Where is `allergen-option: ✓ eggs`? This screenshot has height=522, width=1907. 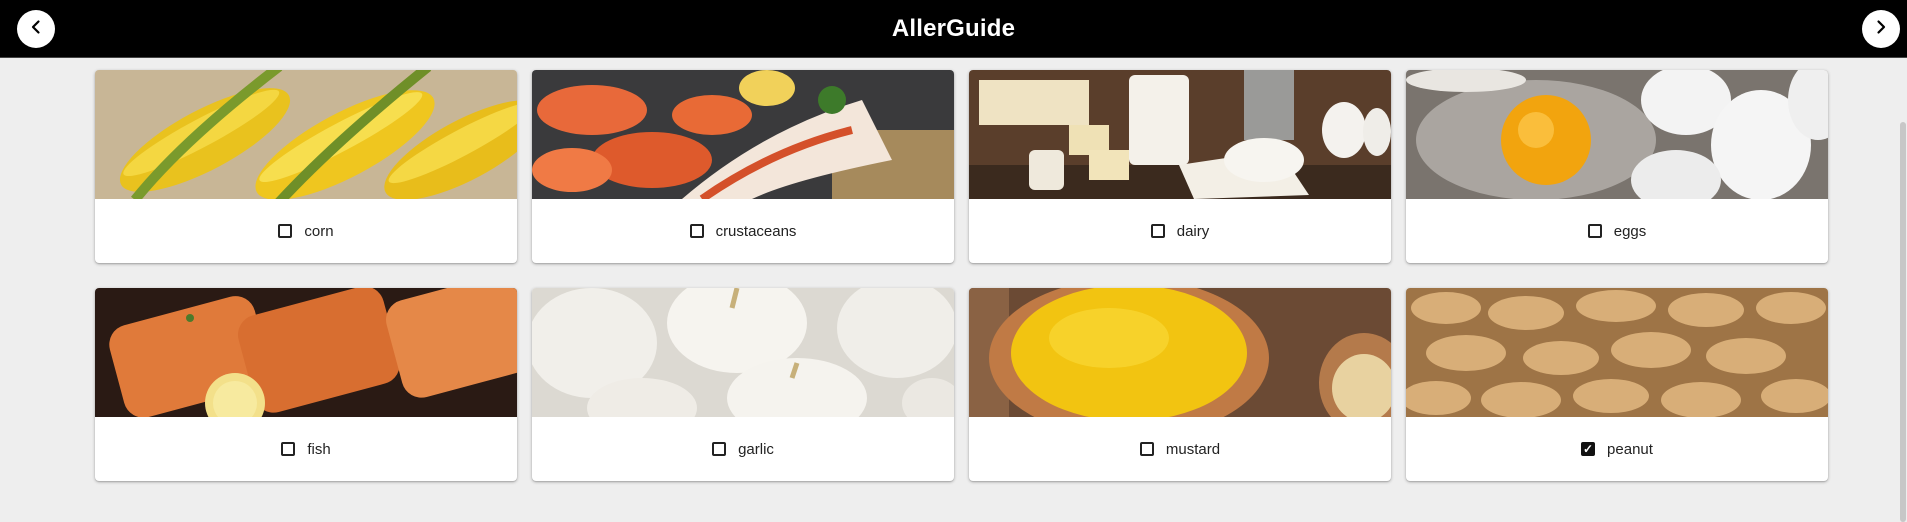
allergen-option: ✓ eggs is located at coordinates (1617, 231).